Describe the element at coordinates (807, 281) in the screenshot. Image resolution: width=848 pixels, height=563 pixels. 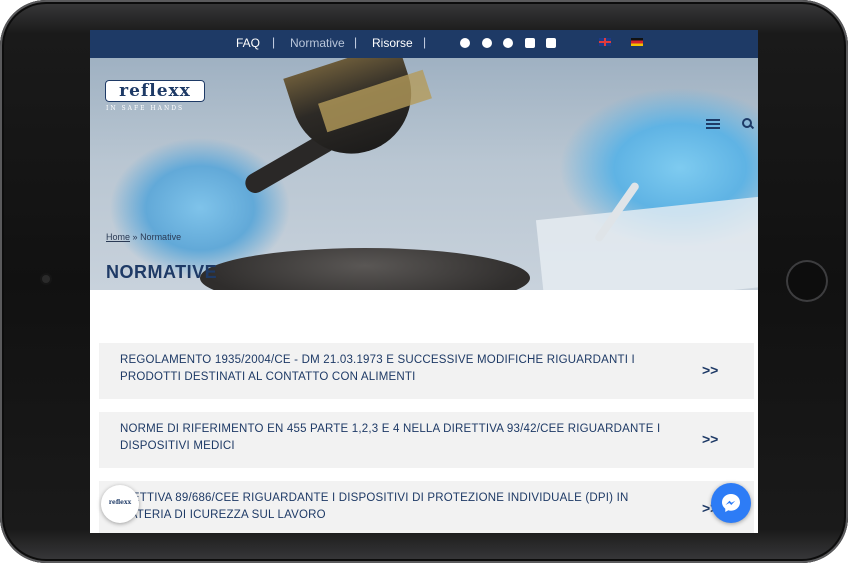
I see `home-button` at that location.